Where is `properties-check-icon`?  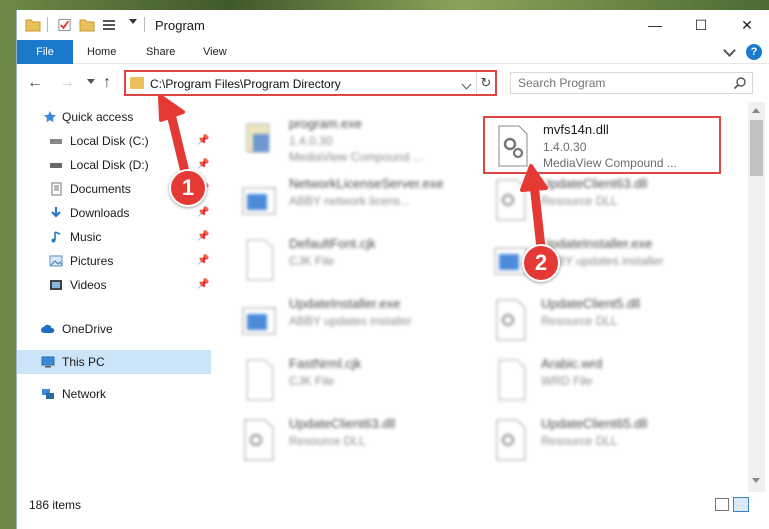
properties-check-icon is located at coordinates (64, 25).